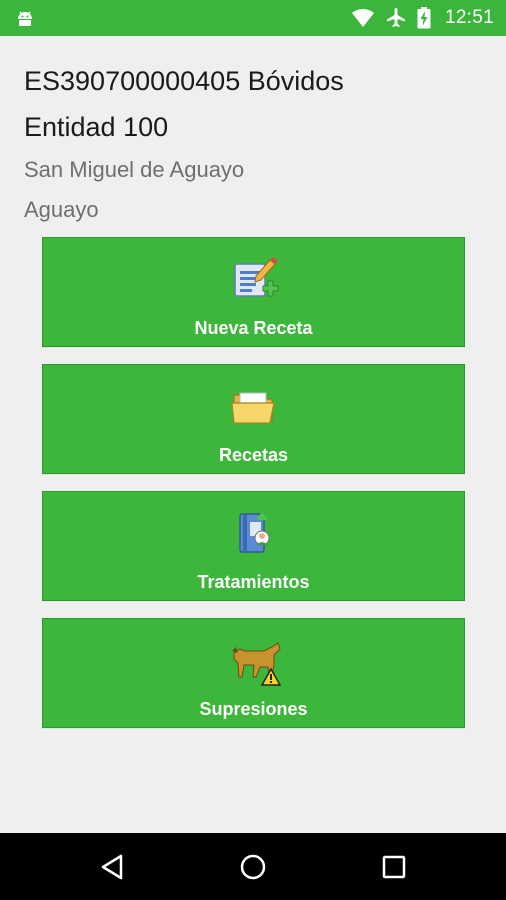 The width and height of the screenshot is (506, 900). Describe the element at coordinates (254, 661) in the screenshot. I see `withdrawal-warning-icon` at that location.